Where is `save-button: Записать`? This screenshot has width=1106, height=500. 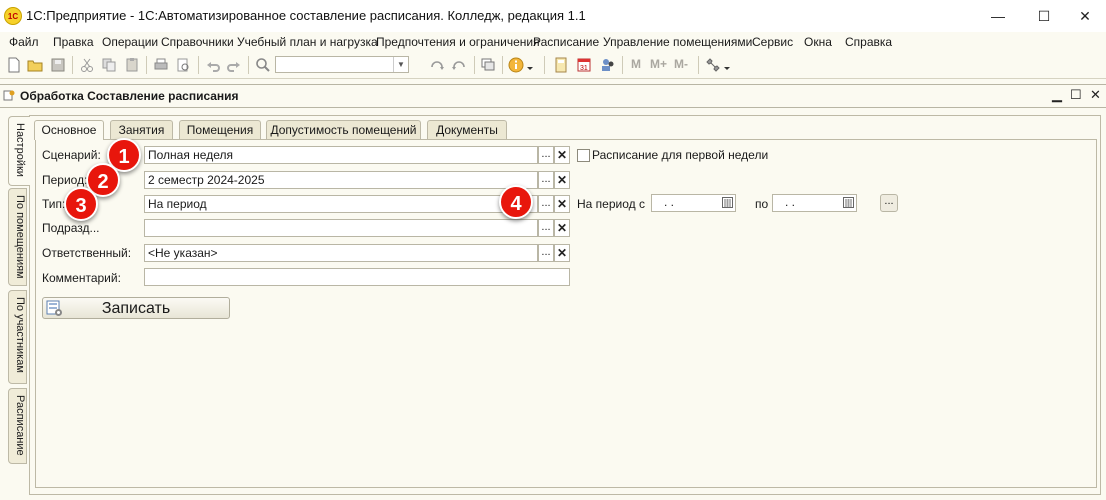
save-button: Записать is located at coordinates (136, 308).